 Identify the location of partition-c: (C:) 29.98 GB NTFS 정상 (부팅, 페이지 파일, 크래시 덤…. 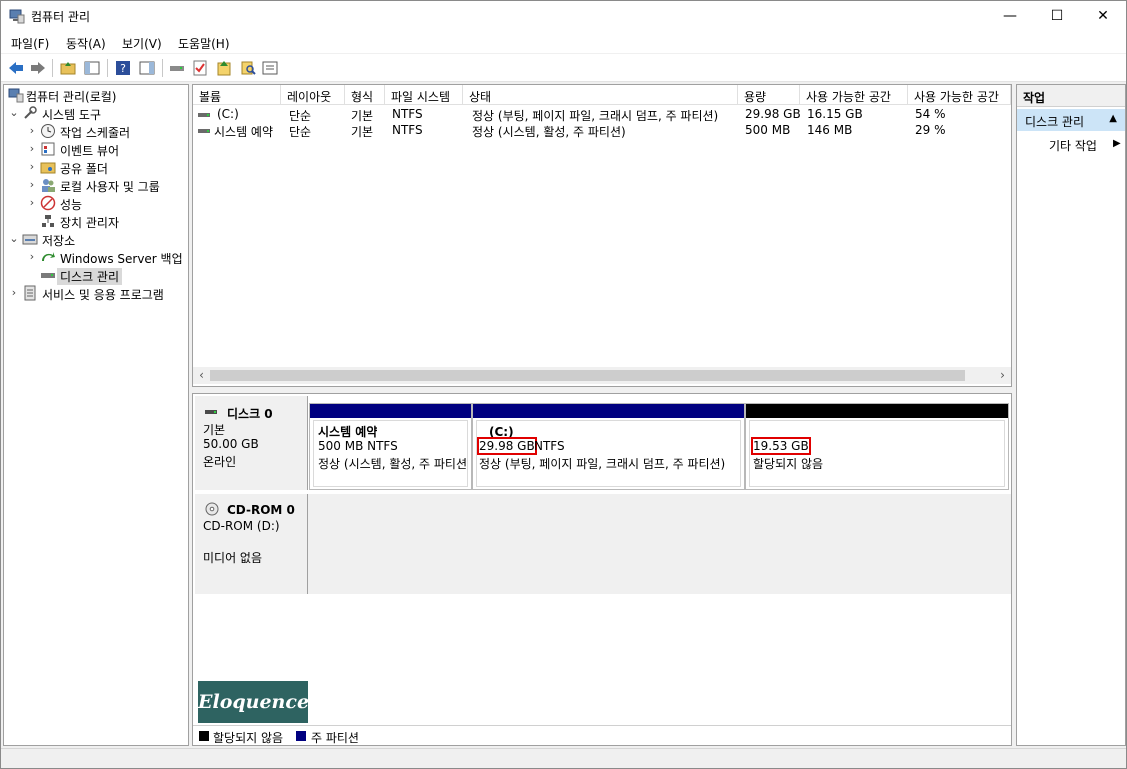
(608, 446).